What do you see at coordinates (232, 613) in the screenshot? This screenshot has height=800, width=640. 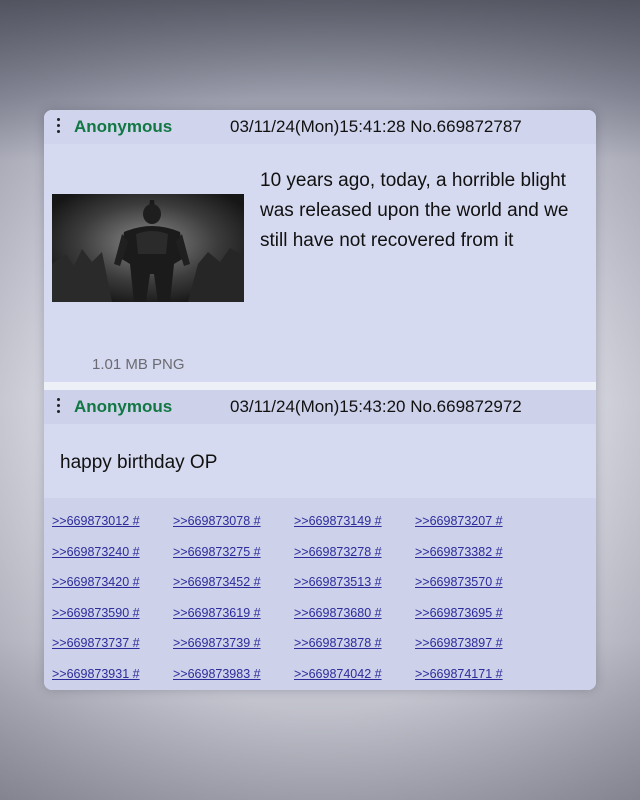 I see `reply-link: >>669873619 #` at bounding box center [232, 613].